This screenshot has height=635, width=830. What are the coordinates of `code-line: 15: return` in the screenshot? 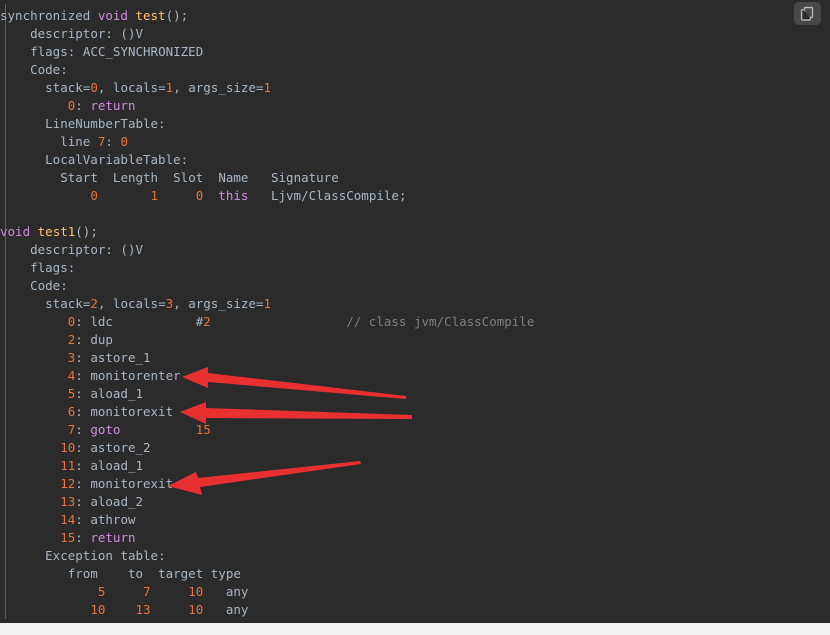 It's located at (98, 537).